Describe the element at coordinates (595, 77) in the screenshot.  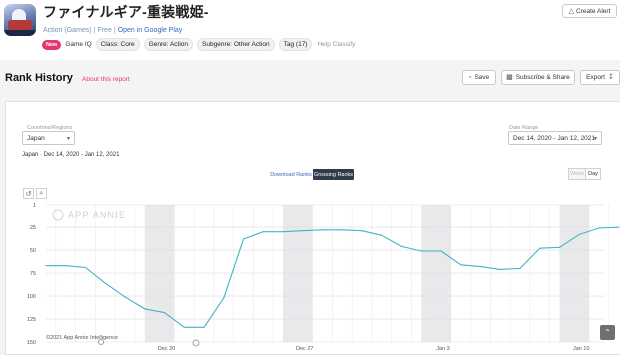
I see `export-label: Export` at that location.